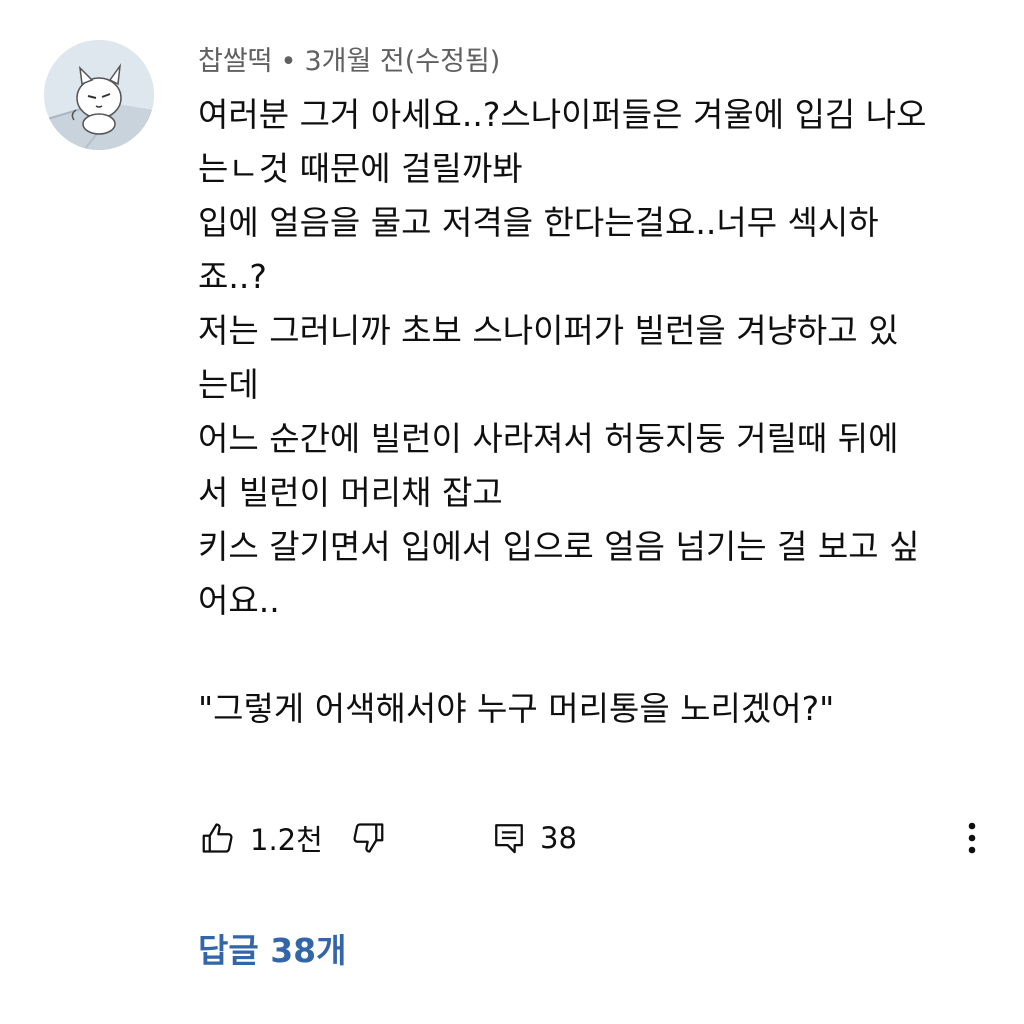 The width and height of the screenshot is (1024, 1024). Describe the element at coordinates (272, 951) in the screenshot. I see `view-replies-link: 답글 38개` at that location.